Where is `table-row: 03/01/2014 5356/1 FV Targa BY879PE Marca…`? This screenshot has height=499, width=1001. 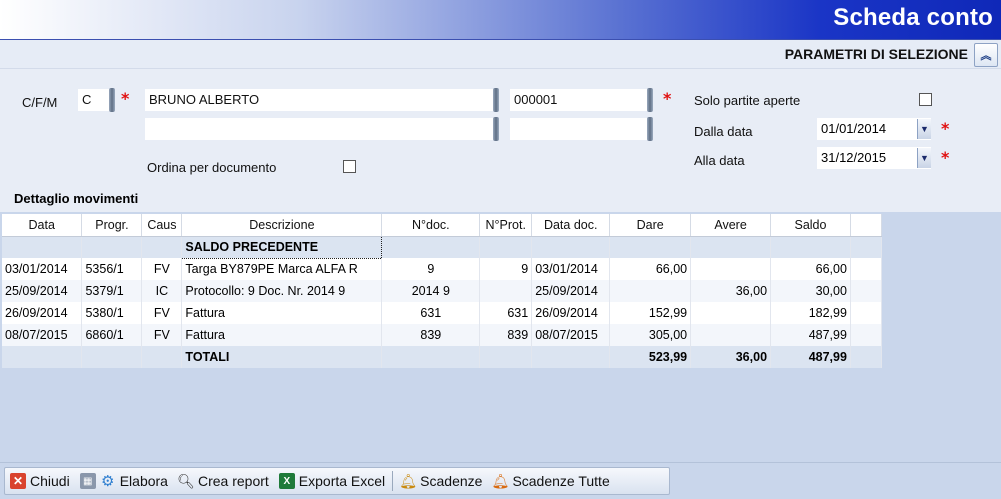
table-row: 03/01/2014 5356/1 FV Targa BY879PE Marca… is located at coordinates (442, 269).